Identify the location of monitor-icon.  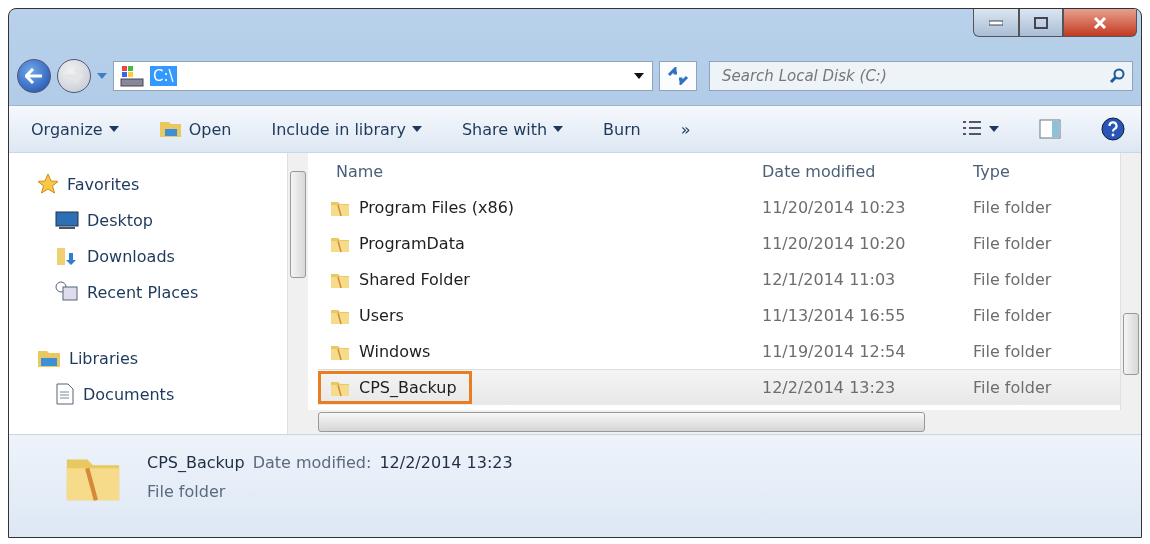
(67, 220).